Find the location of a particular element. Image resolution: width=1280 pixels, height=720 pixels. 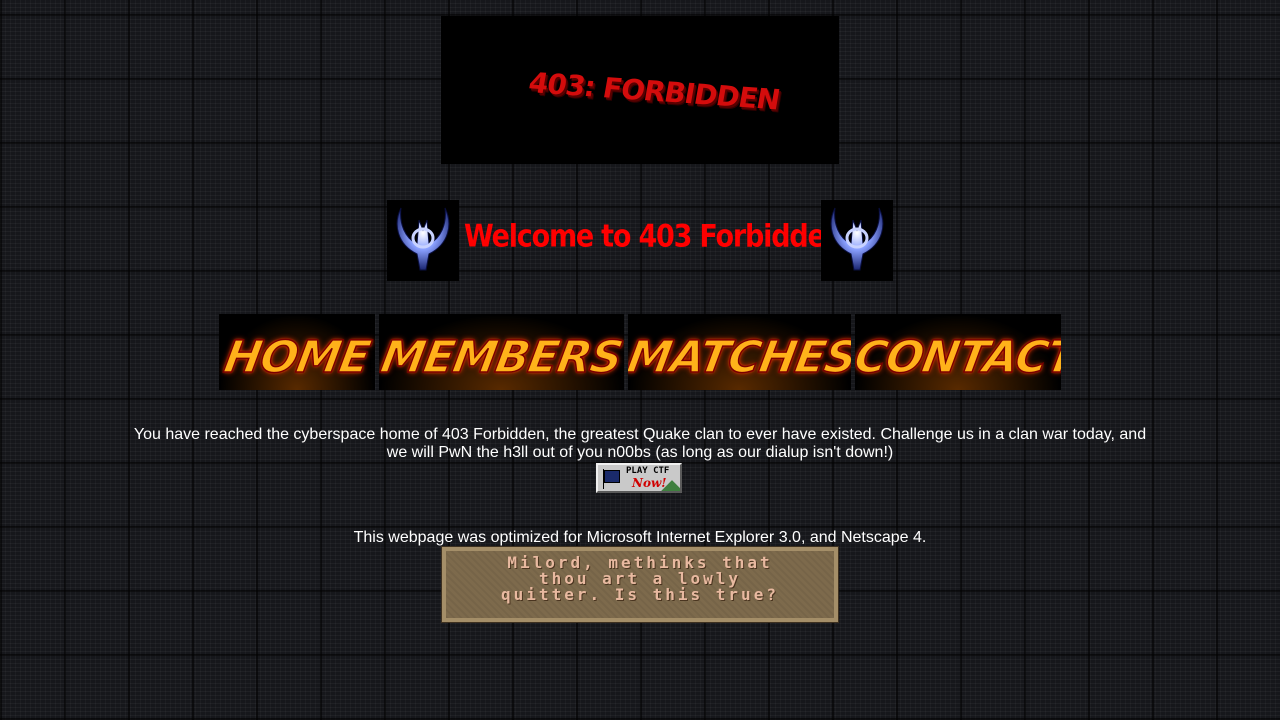

nav-members-button: MEMBERS is located at coordinates (501, 352).